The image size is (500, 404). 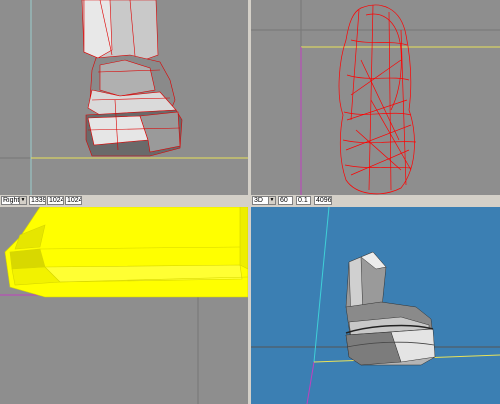 What do you see at coordinates (124, 201) in the screenshot?
I see `left-viewport-toolbar: Right ▼ 1339 1024 1024` at bounding box center [124, 201].